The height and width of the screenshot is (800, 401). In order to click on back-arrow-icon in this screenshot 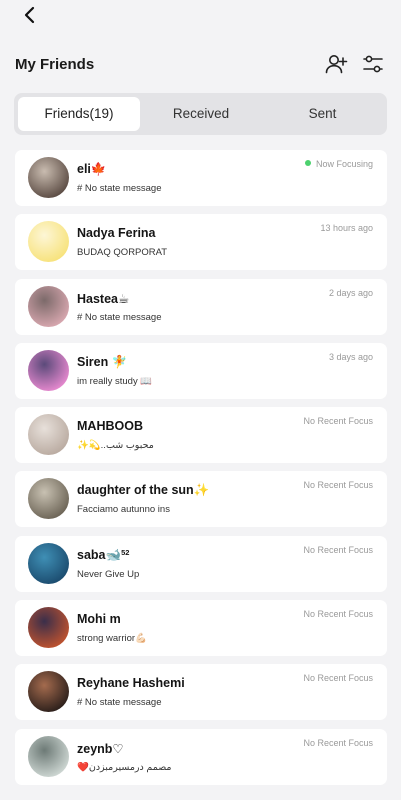, I will do `click(30, 15)`.